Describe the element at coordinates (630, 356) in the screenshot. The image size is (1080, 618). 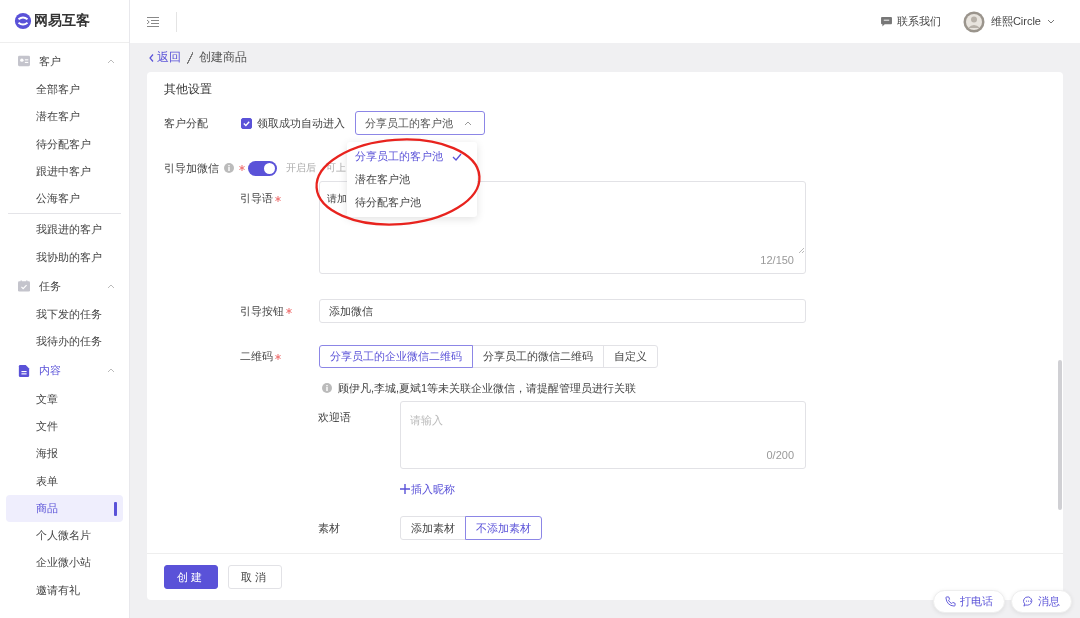
I see `qr-option-tab: 自定义` at that location.